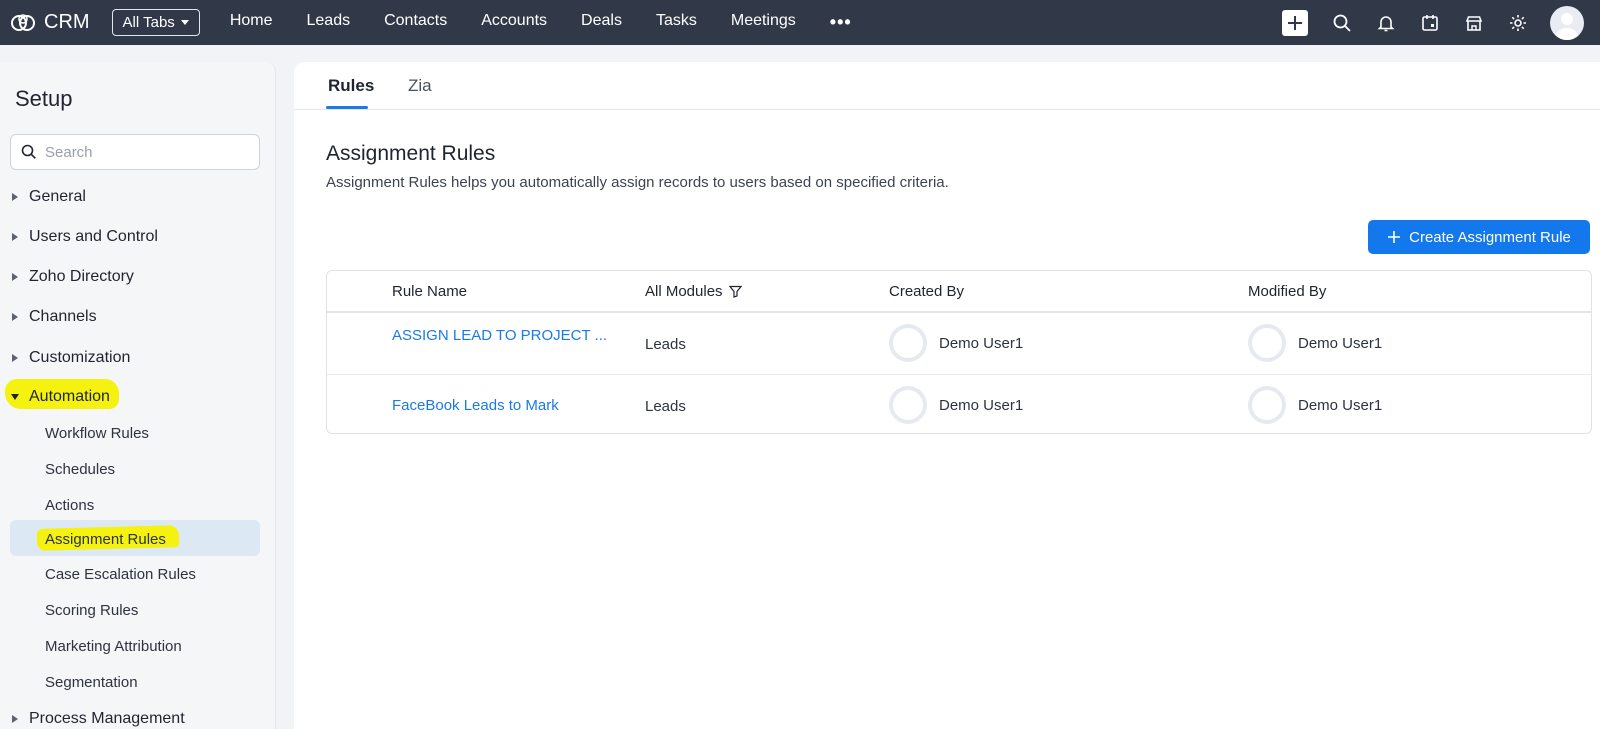 The width and height of the screenshot is (1600, 729). Describe the element at coordinates (411, 153) in the screenshot. I see `page-title: Assignment Rules` at that location.